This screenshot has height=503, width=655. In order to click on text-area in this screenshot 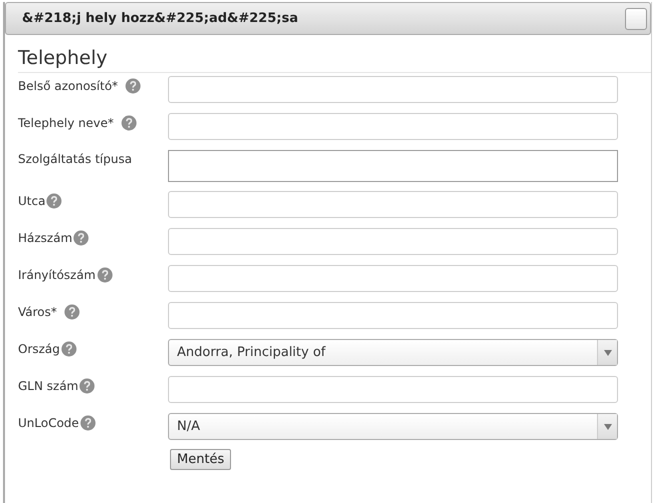, I will do `click(393, 166)`.